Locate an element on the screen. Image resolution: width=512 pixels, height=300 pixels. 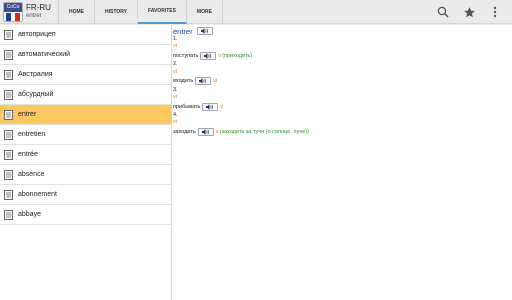
action-buttons is located at coordinates (469, 12).